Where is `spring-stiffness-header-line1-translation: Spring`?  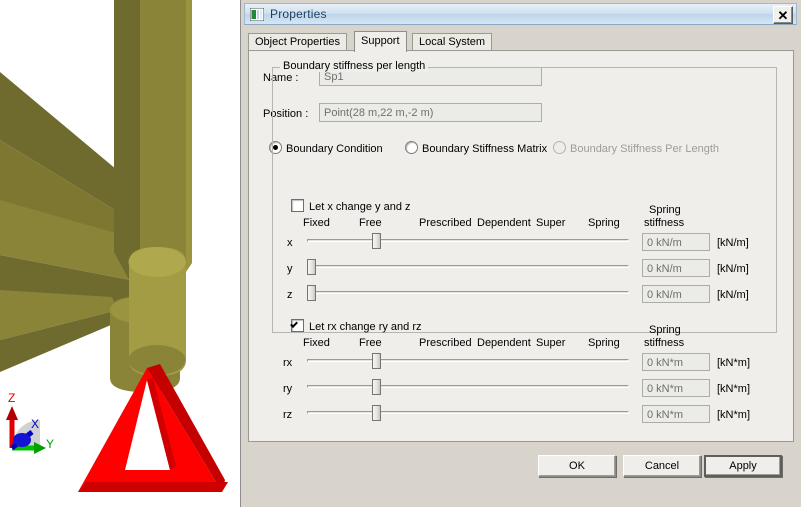 spring-stiffness-header-line1-translation: Spring is located at coordinates (665, 210).